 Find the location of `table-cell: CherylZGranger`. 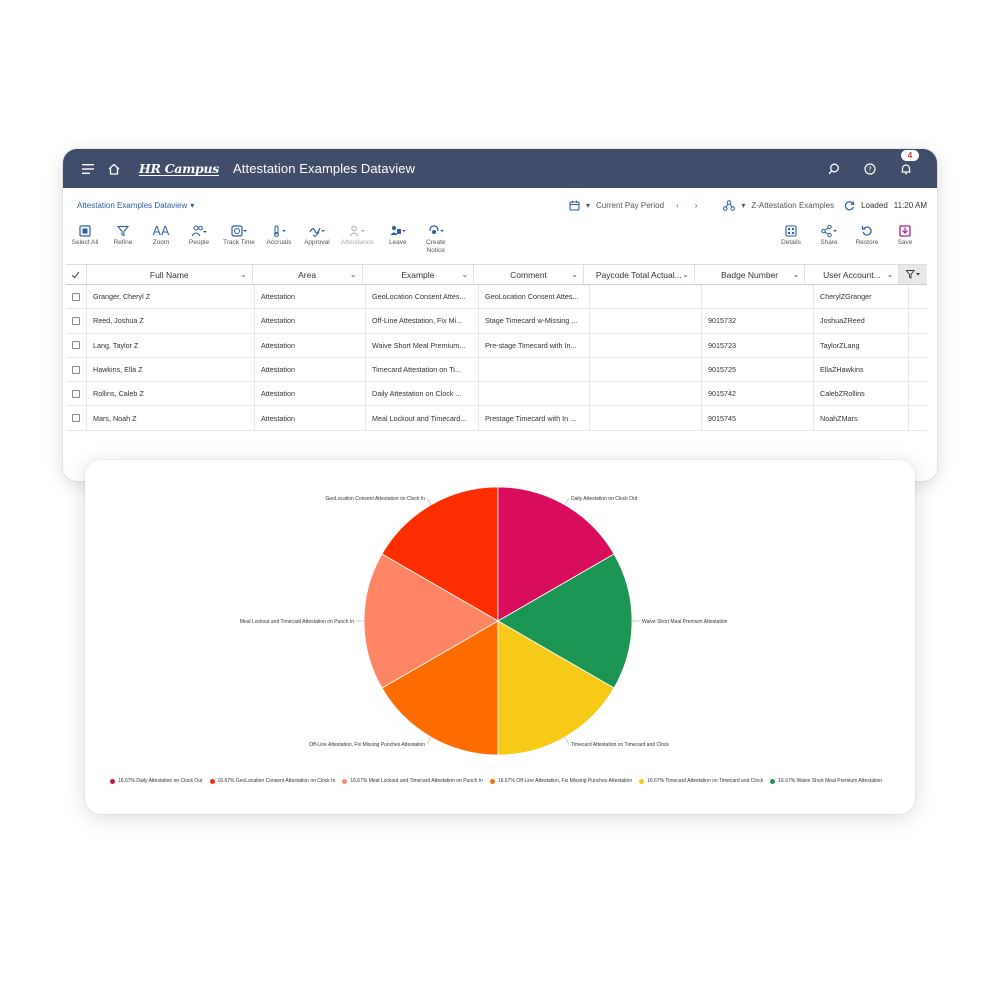

table-cell: CherylZGranger is located at coordinates (861, 297).